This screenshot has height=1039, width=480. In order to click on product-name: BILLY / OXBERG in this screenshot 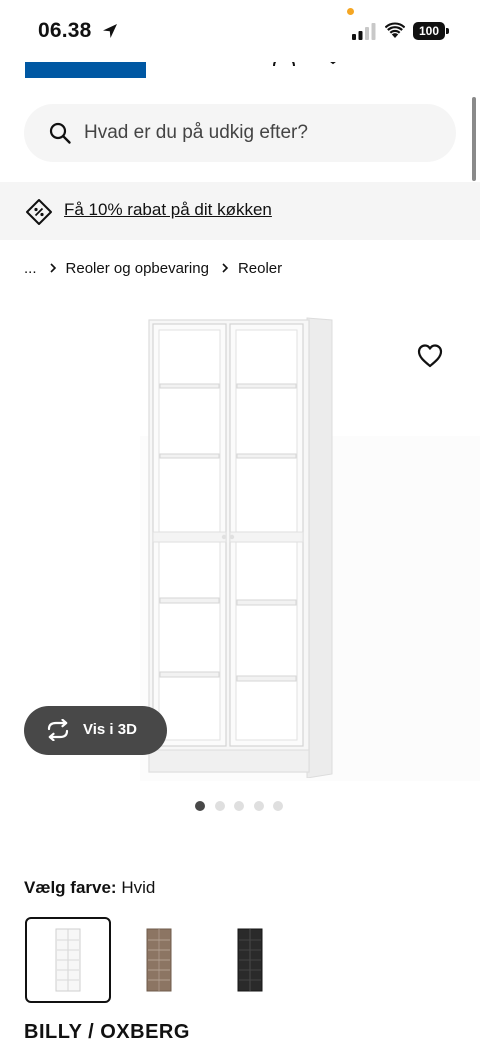, I will do `click(107, 1030)`.